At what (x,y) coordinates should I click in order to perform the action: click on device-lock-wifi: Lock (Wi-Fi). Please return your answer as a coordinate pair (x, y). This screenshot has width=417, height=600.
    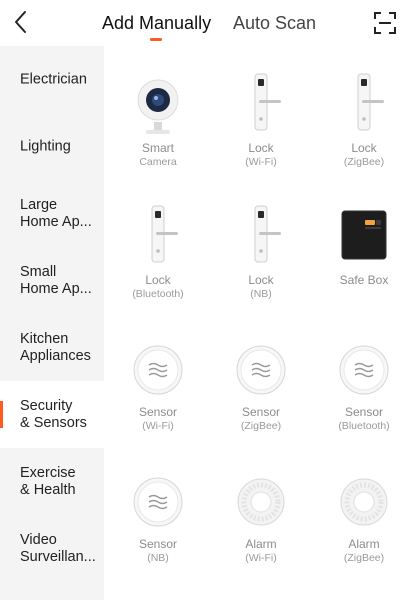
    Looking at the image, I should click on (261, 112).